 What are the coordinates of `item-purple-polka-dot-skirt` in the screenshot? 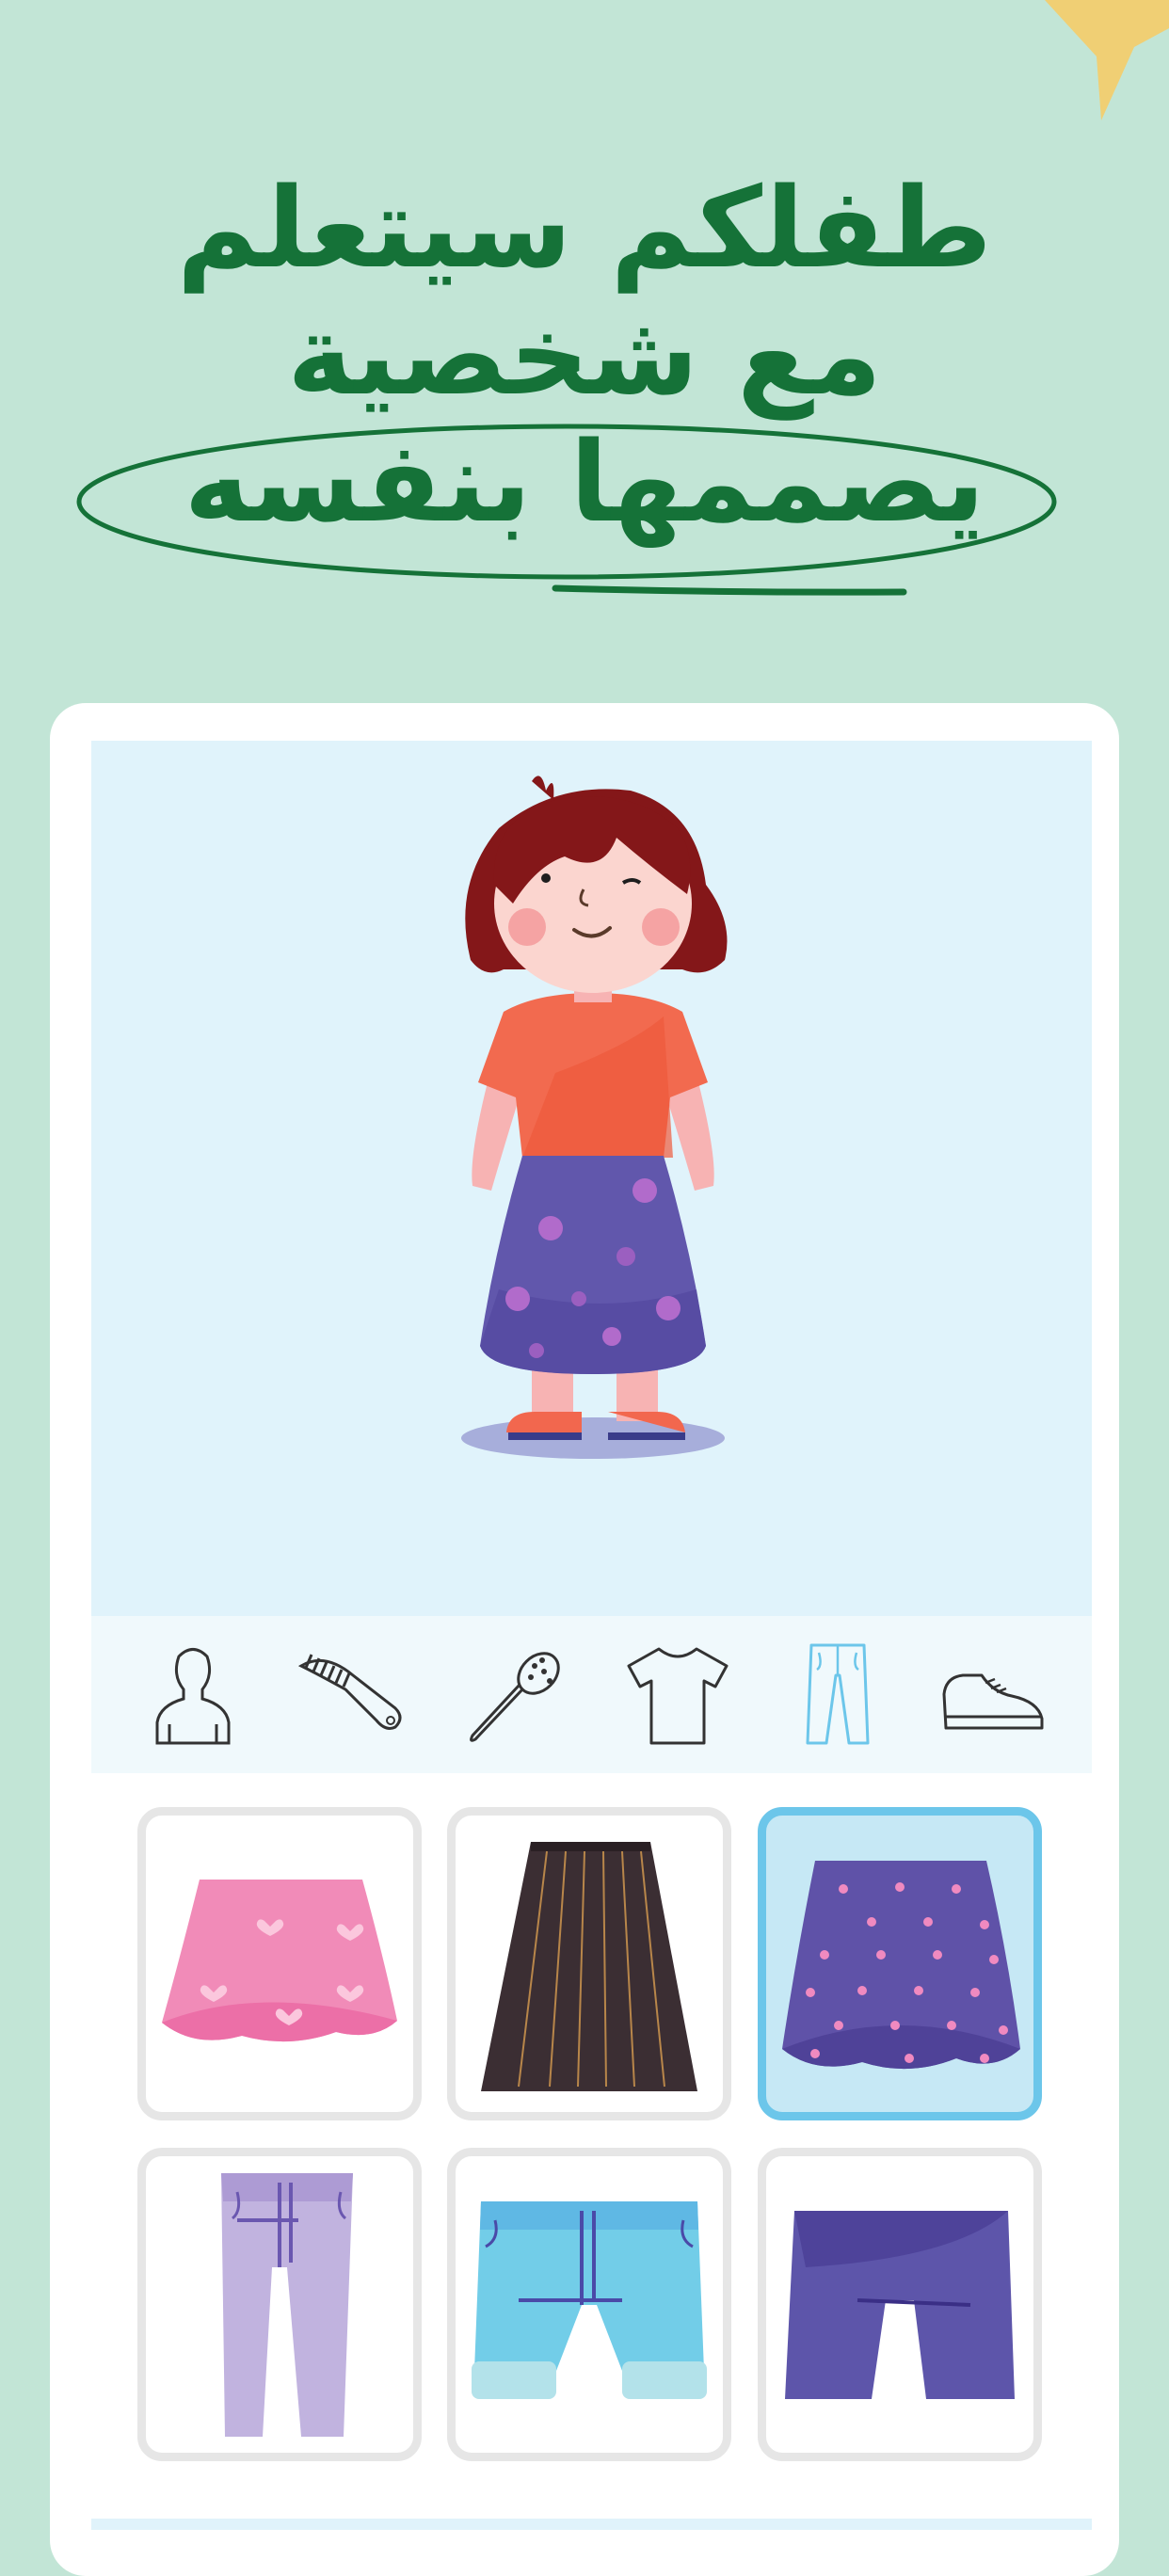 It's located at (900, 1963).